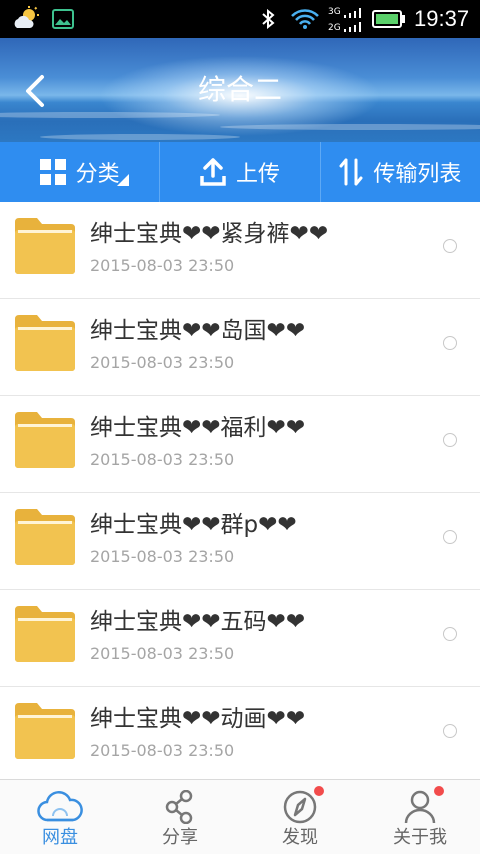  Describe the element at coordinates (52, 172) in the screenshot. I see `grid-icon` at that location.